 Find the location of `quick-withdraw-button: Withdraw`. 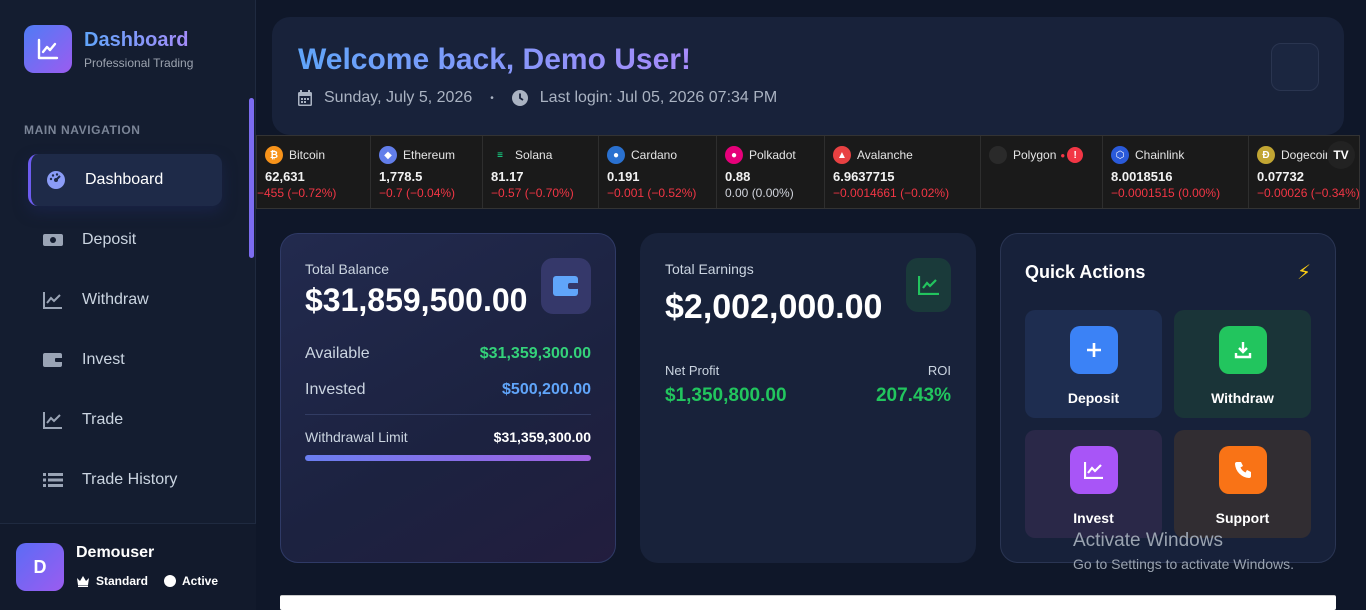

quick-withdraw-button: Withdraw is located at coordinates (1242, 364).